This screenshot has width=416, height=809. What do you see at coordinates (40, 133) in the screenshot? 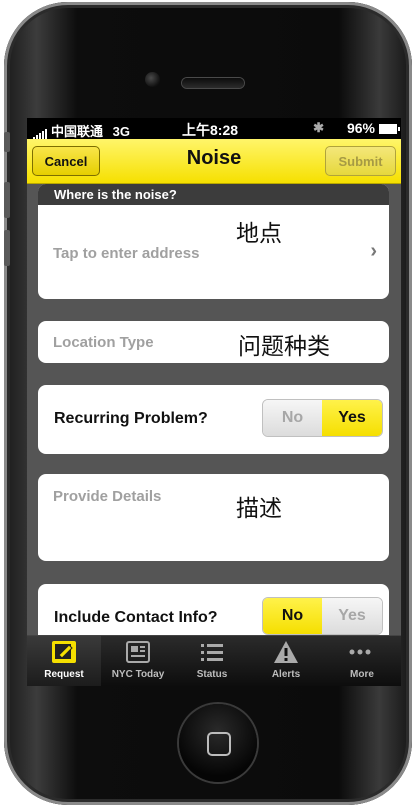
I see `signal-icon` at bounding box center [40, 133].